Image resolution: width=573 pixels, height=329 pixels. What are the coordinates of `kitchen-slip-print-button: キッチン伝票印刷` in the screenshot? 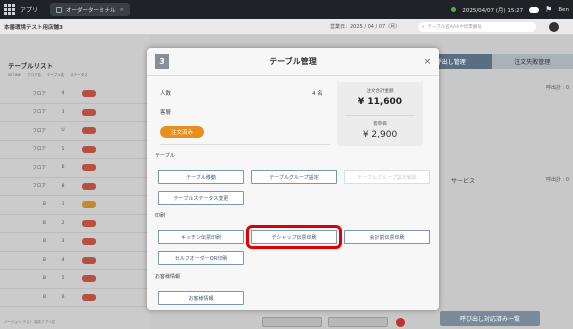 It's located at (201, 237).